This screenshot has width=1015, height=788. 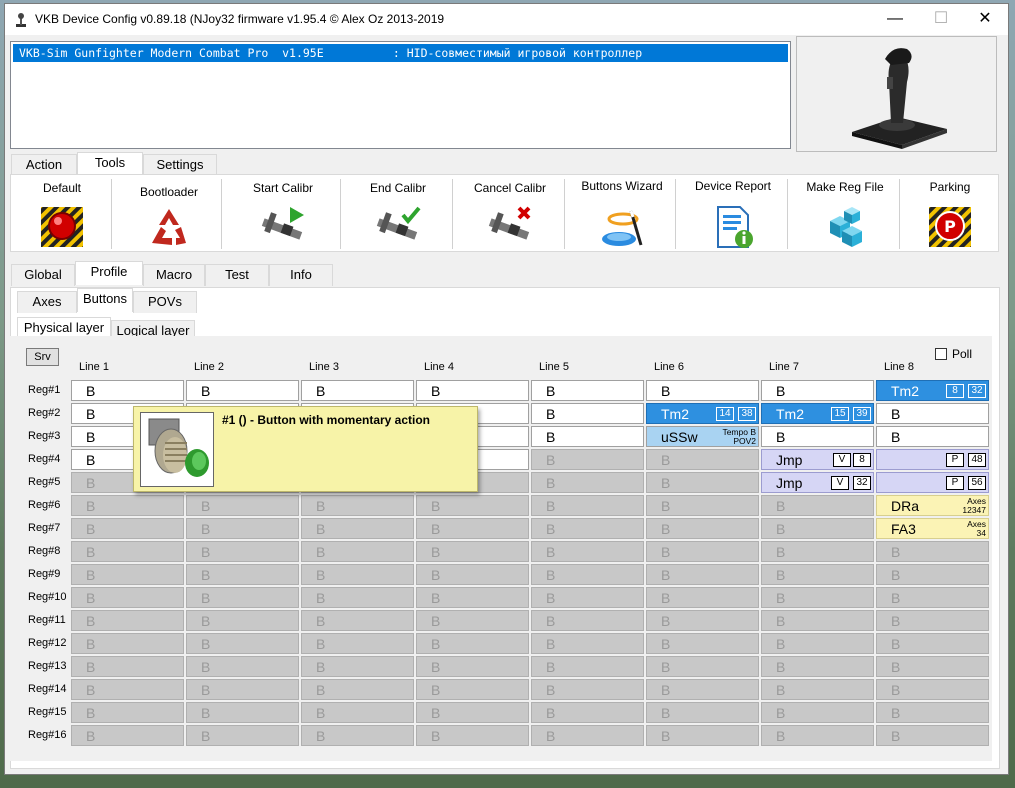 What do you see at coordinates (301, 275) in the screenshot?
I see `tab-info: Info` at bounding box center [301, 275].